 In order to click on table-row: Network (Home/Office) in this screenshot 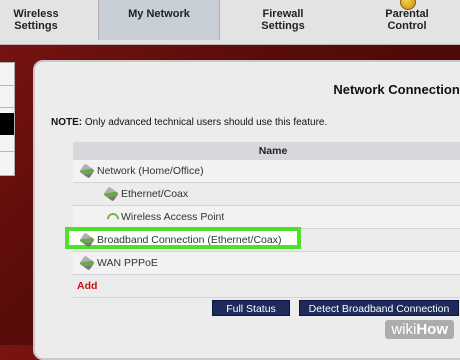, I will do `click(266, 171)`.